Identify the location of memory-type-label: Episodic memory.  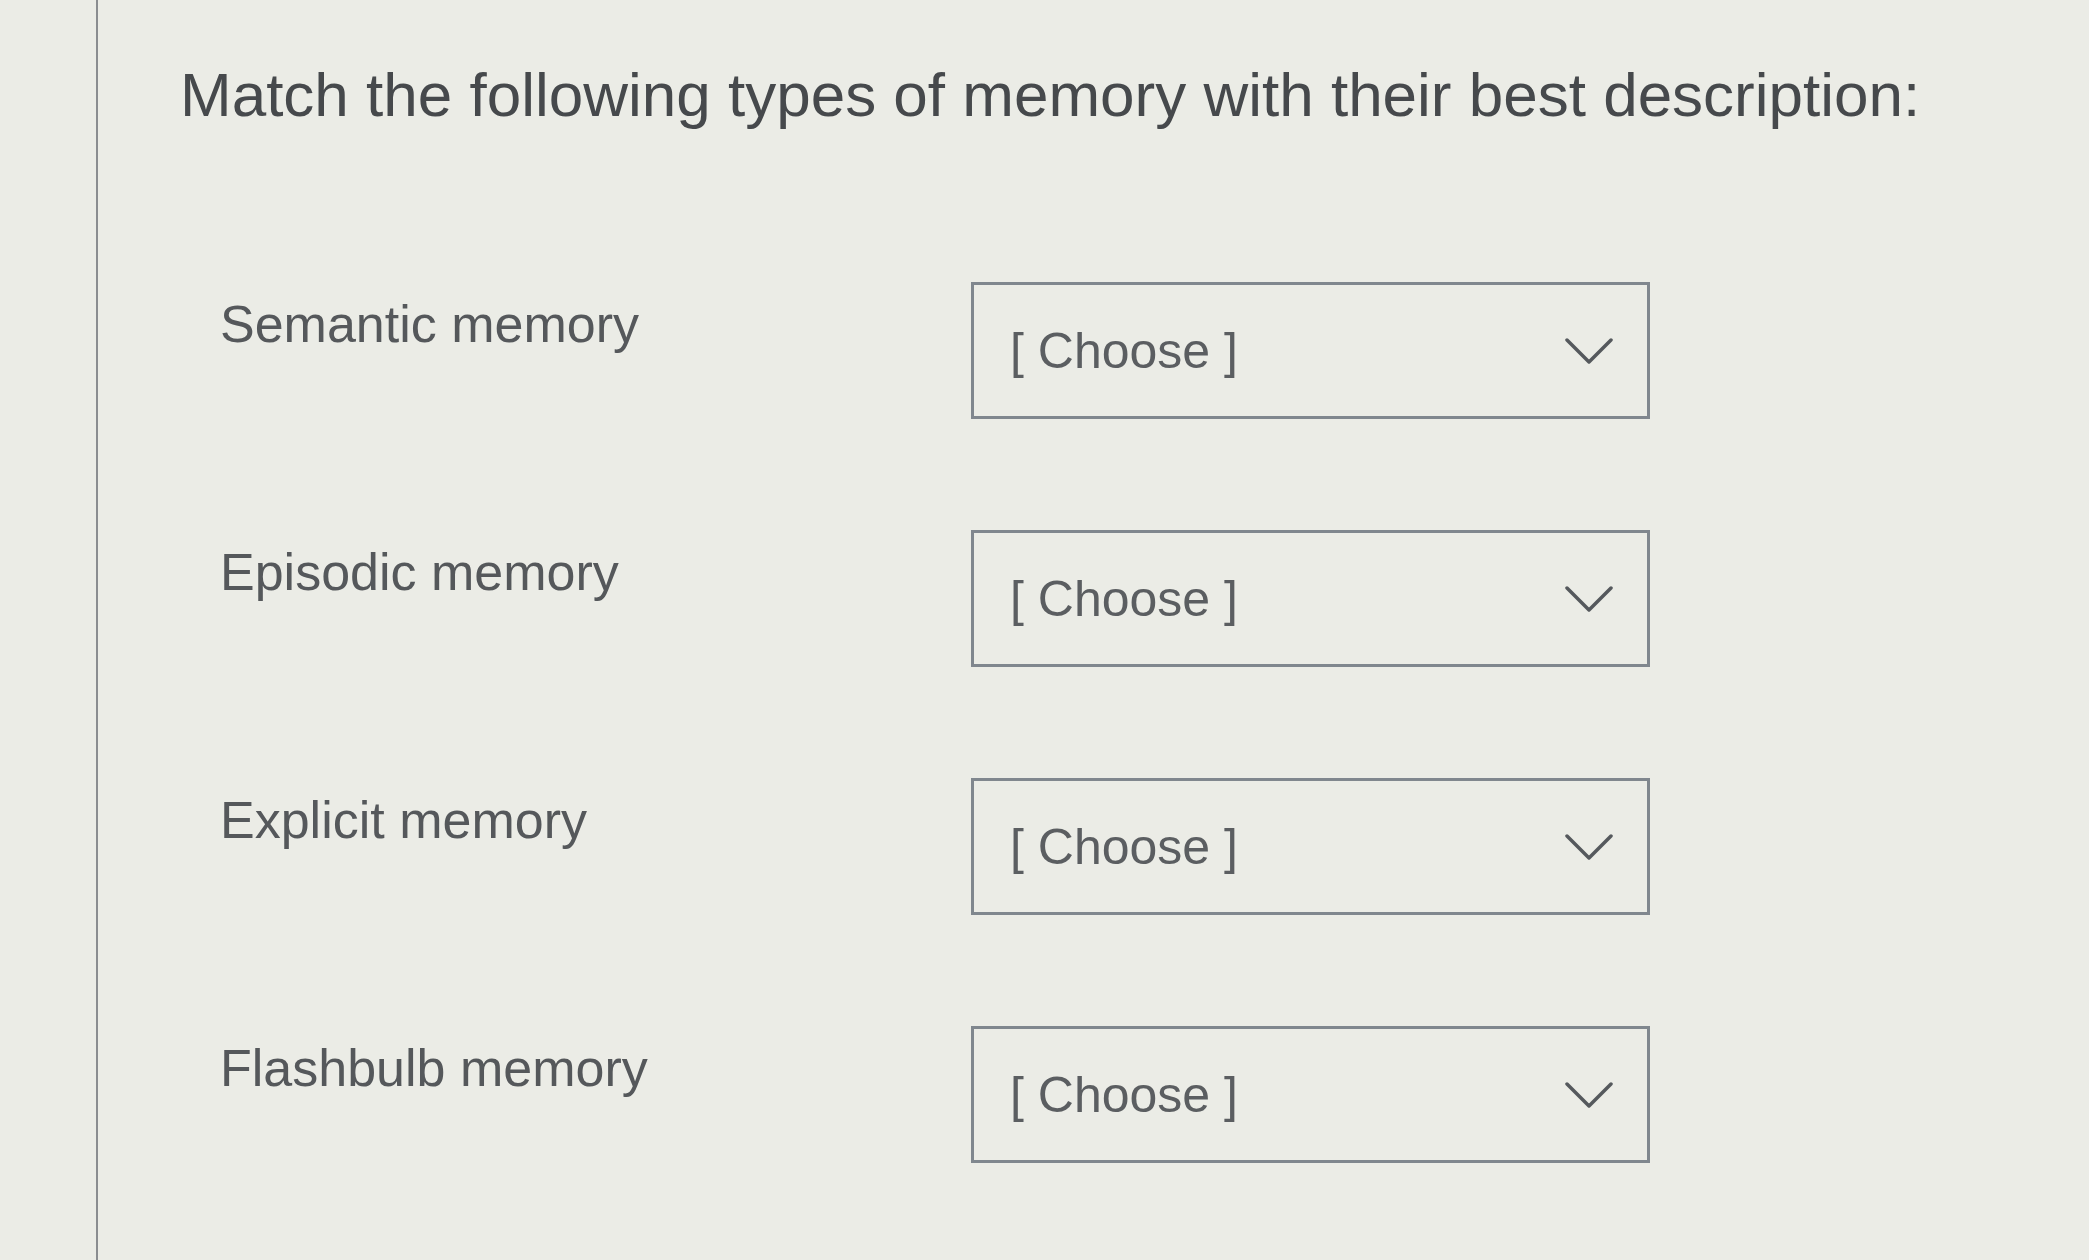
(419, 572).